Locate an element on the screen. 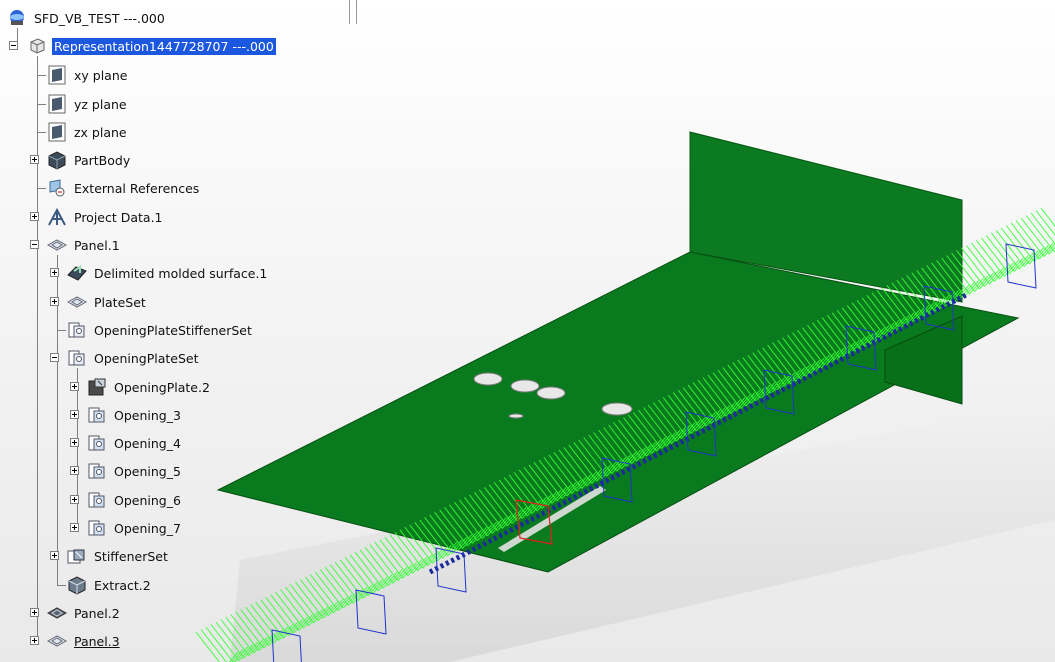 This screenshot has height=662, width=1055. tree-node-partbody: PartBody is located at coordinates (89, 160).